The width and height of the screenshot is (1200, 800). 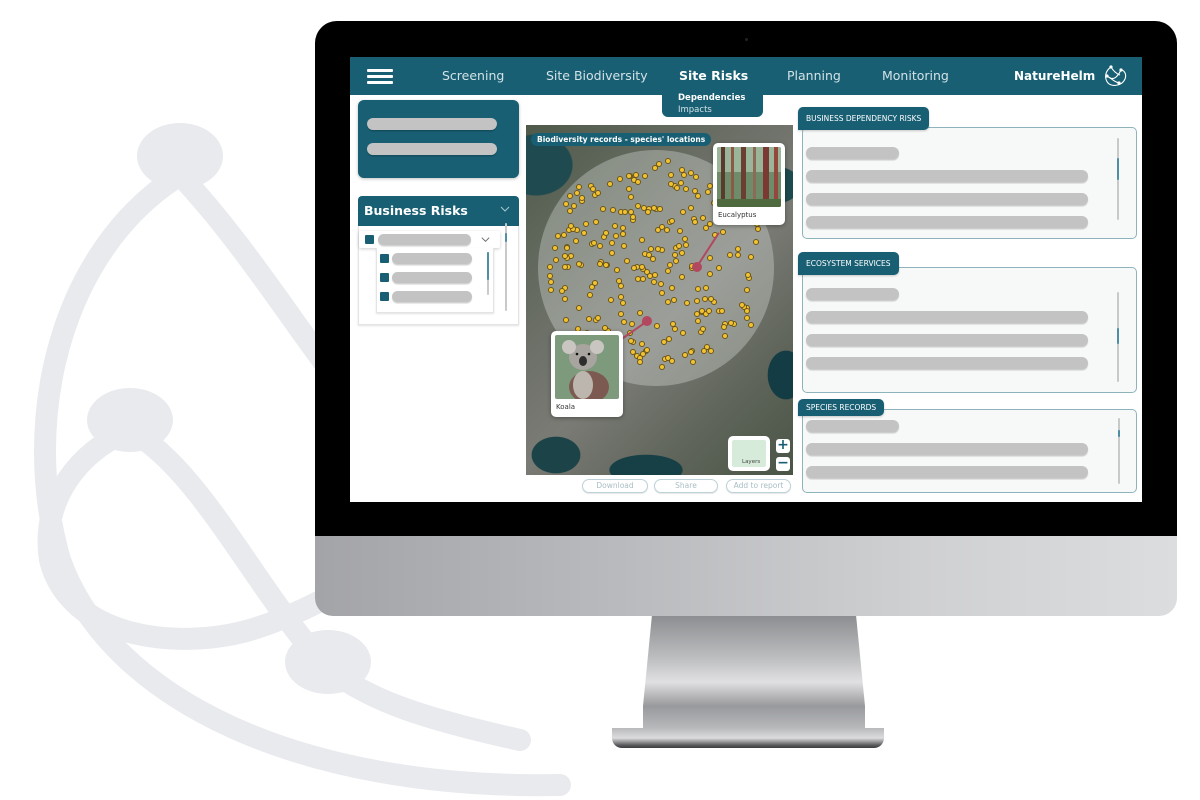 I want to click on koala-location-pin, so click(x=647, y=321).